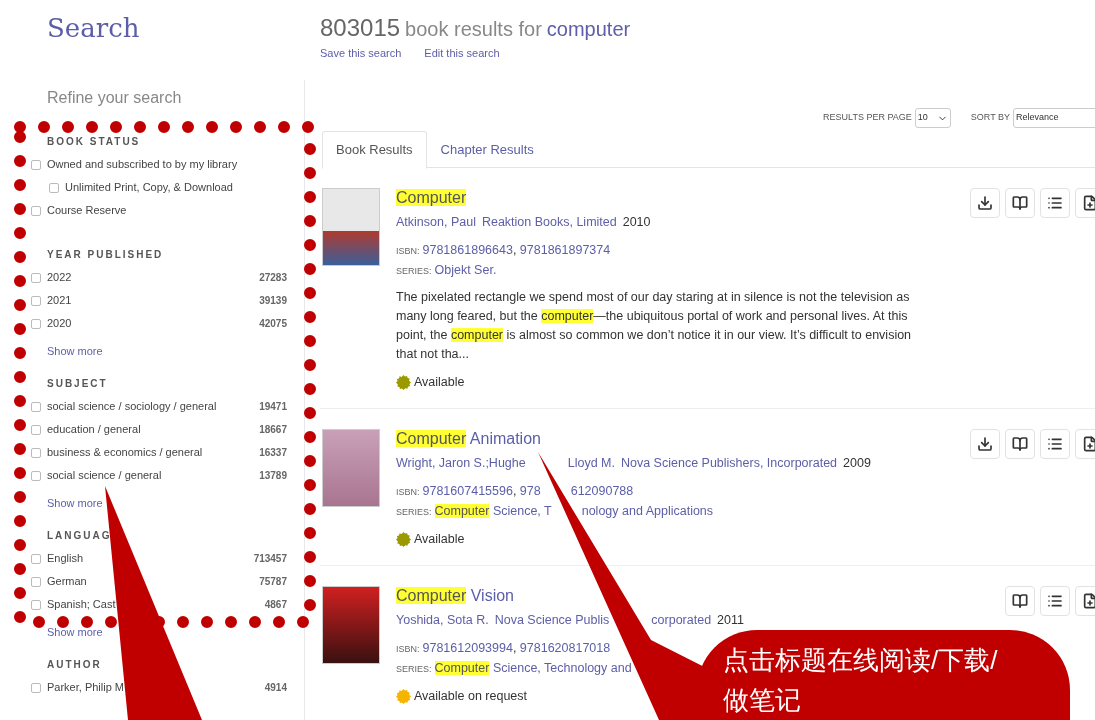 This screenshot has height=720, width=1095. Describe the element at coordinates (114, 98) in the screenshot. I see `sidebar-heading: Refine your search` at that location.